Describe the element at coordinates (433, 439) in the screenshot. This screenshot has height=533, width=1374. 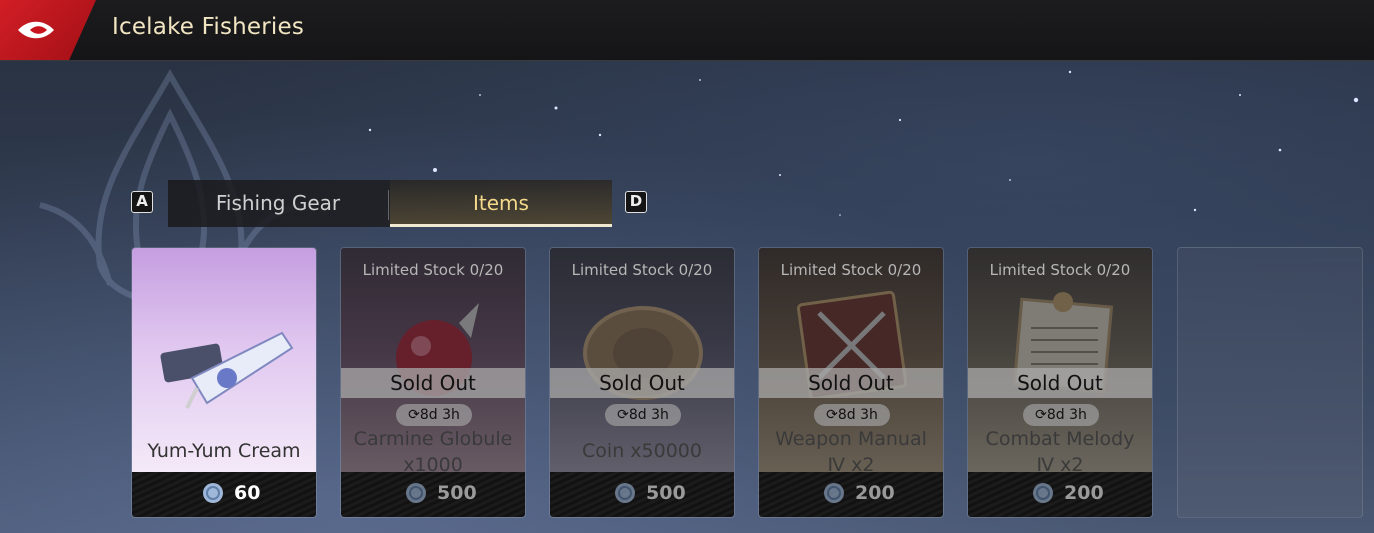
I see `item-name-line1: Carmine Globule` at that location.